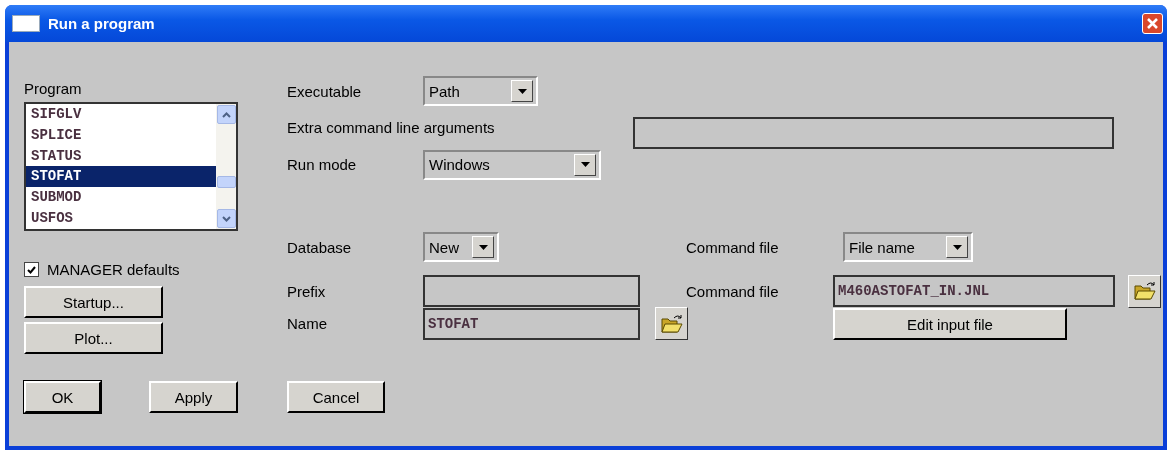 The height and width of the screenshot is (454, 1172). I want to click on checkbox, so click(31, 269).